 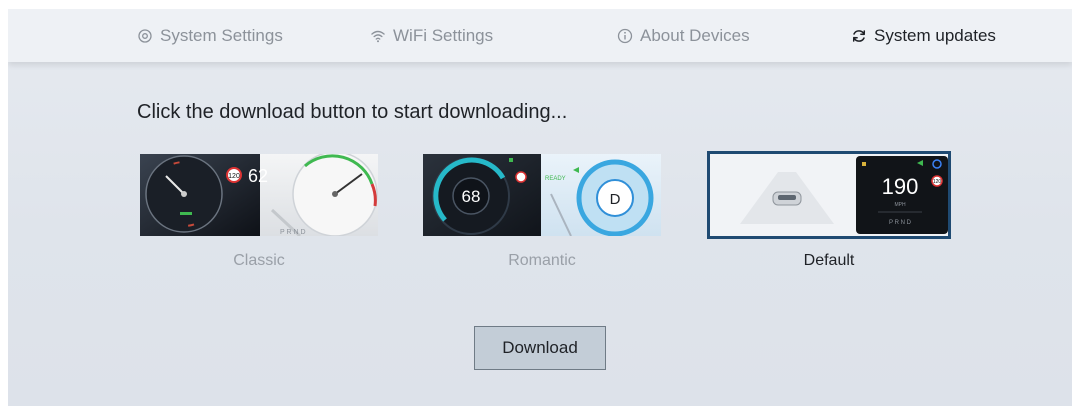 What do you see at coordinates (471, 196) in the screenshot?
I see `romantic-speed: 68` at bounding box center [471, 196].